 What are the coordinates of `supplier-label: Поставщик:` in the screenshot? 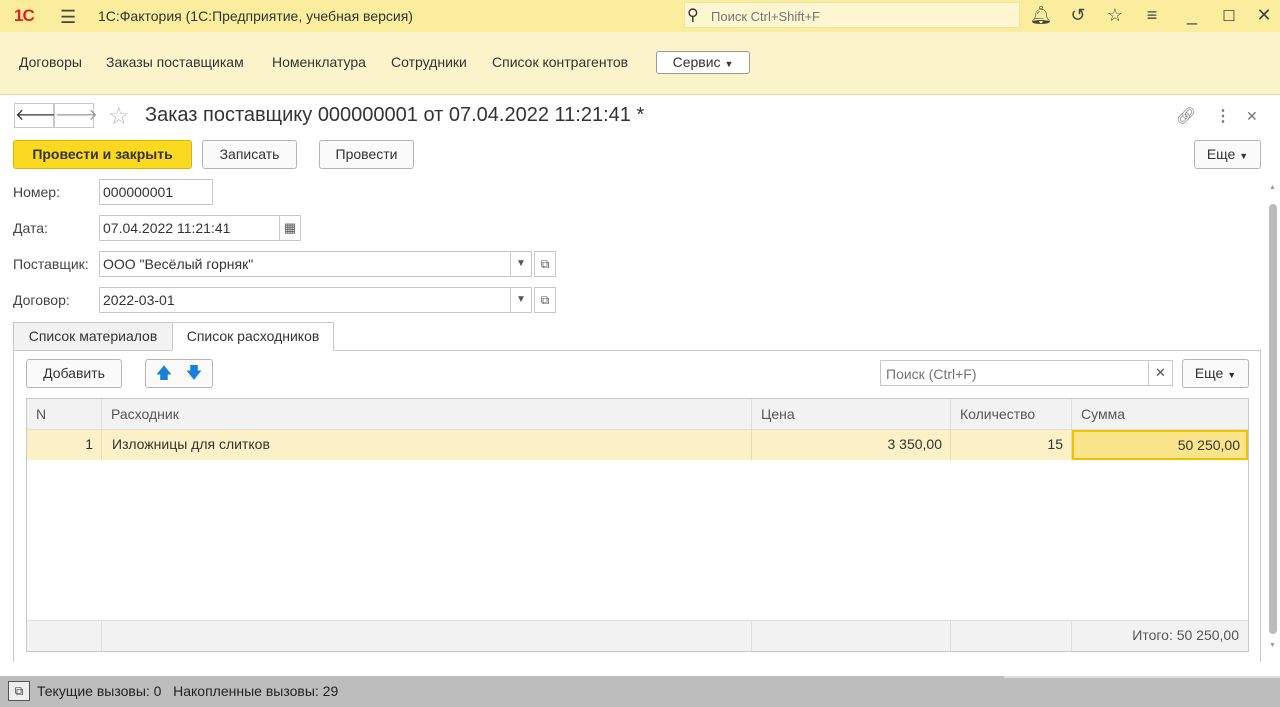 It's located at (51, 264).